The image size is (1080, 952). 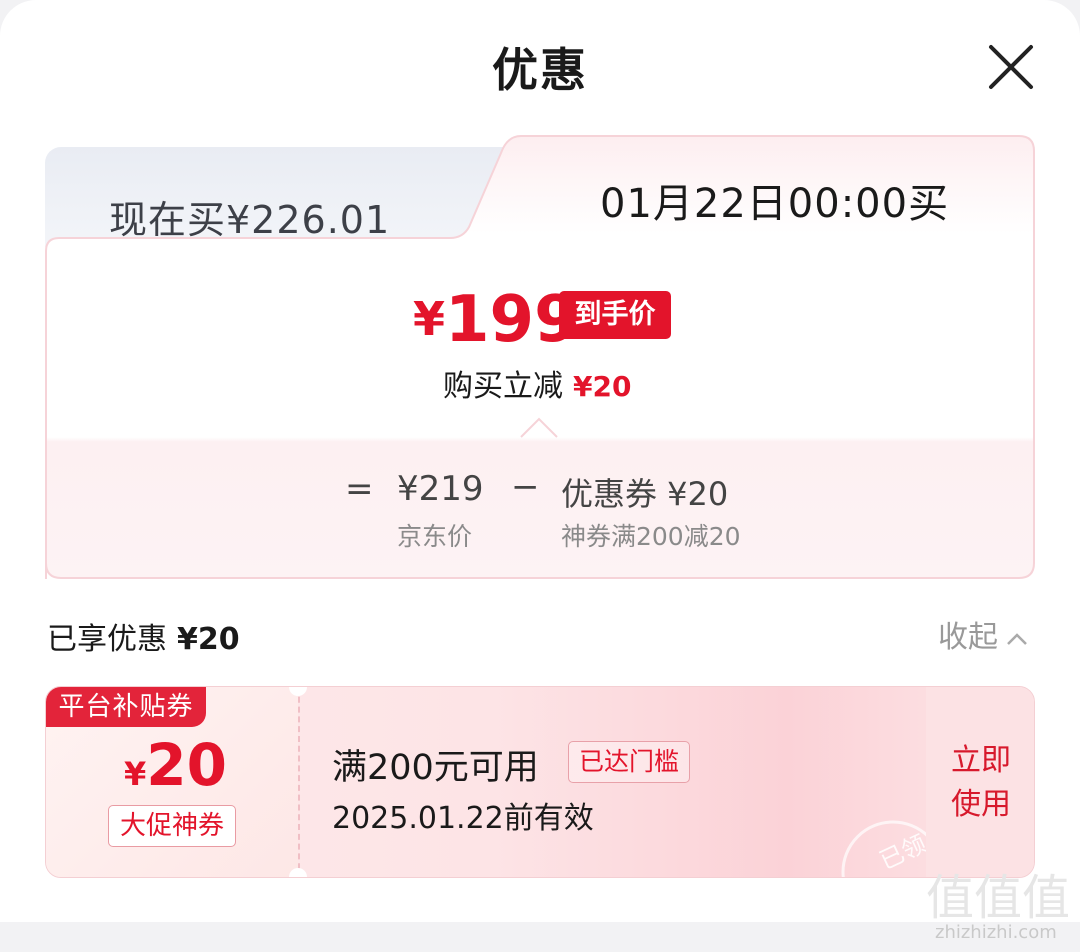 I want to click on minus-sign: −, so click(x=525, y=487).